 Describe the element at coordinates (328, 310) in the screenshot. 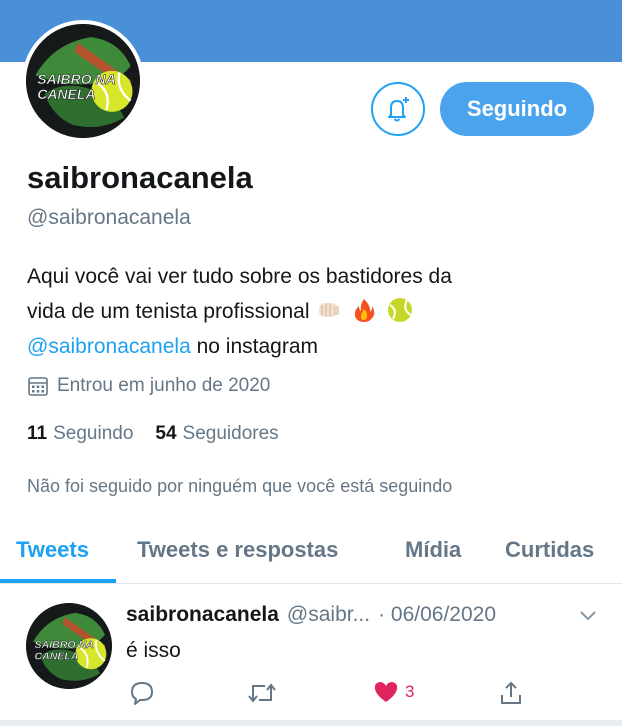

I see `fist-bump-icon` at that location.